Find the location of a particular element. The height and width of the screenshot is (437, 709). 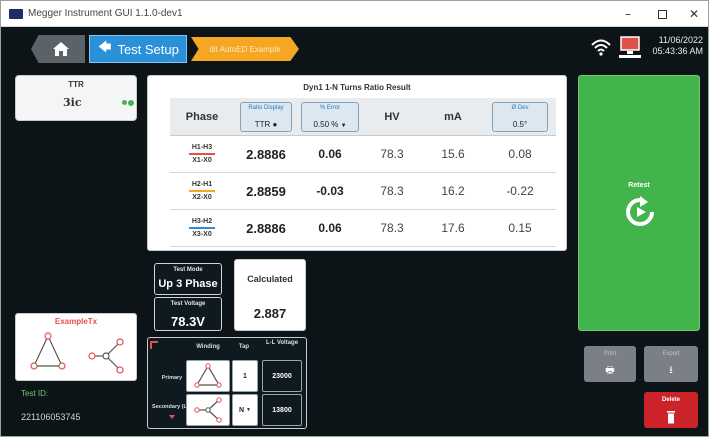

ma-value: 16.2 is located at coordinates (453, 191).